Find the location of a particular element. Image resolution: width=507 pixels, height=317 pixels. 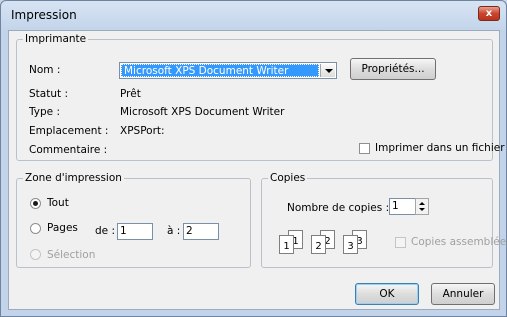

range-selection-label: Sélection is located at coordinates (71, 255).